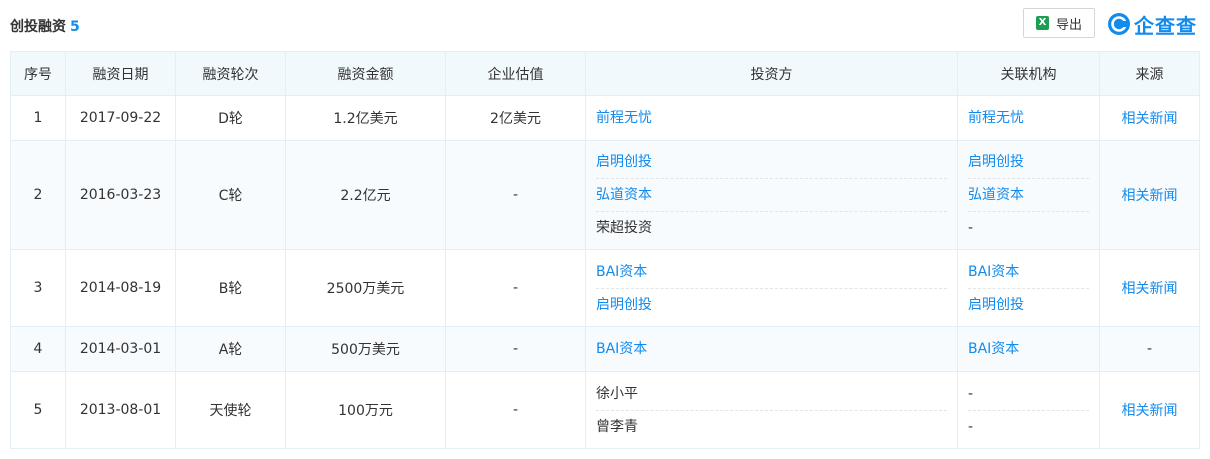 The height and width of the screenshot is (459, 1210). Describe the element at coordinates (120, 73) in the screenshot. I see `col-header-date: 融资日期` at that location.